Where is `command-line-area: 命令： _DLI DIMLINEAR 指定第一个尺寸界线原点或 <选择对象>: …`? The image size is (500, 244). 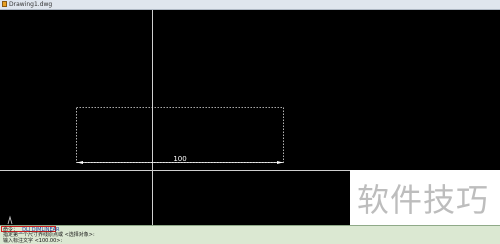
command-line-area: 命令： _DLI DIMLINEAR 指定第一个尺寸界线原点或 <选择对象>: … is located at coordinates (250, 234).